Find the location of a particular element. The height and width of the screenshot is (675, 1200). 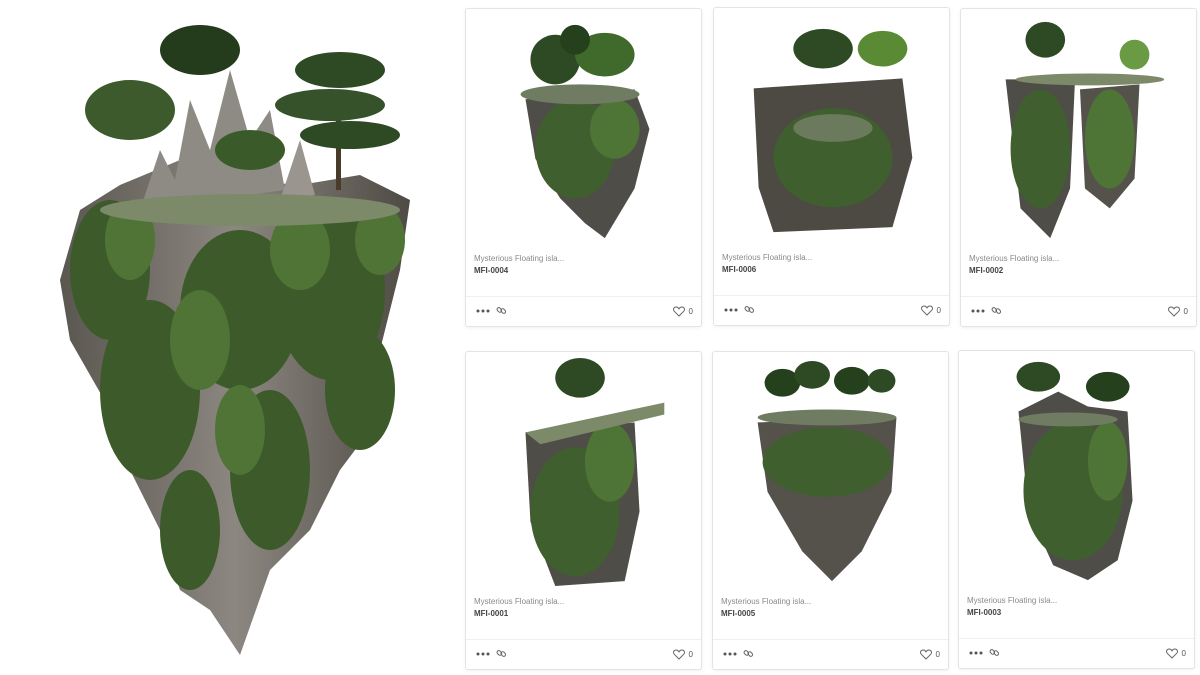

asset-code: MFI-0004 is located at coordinates (491, 270).